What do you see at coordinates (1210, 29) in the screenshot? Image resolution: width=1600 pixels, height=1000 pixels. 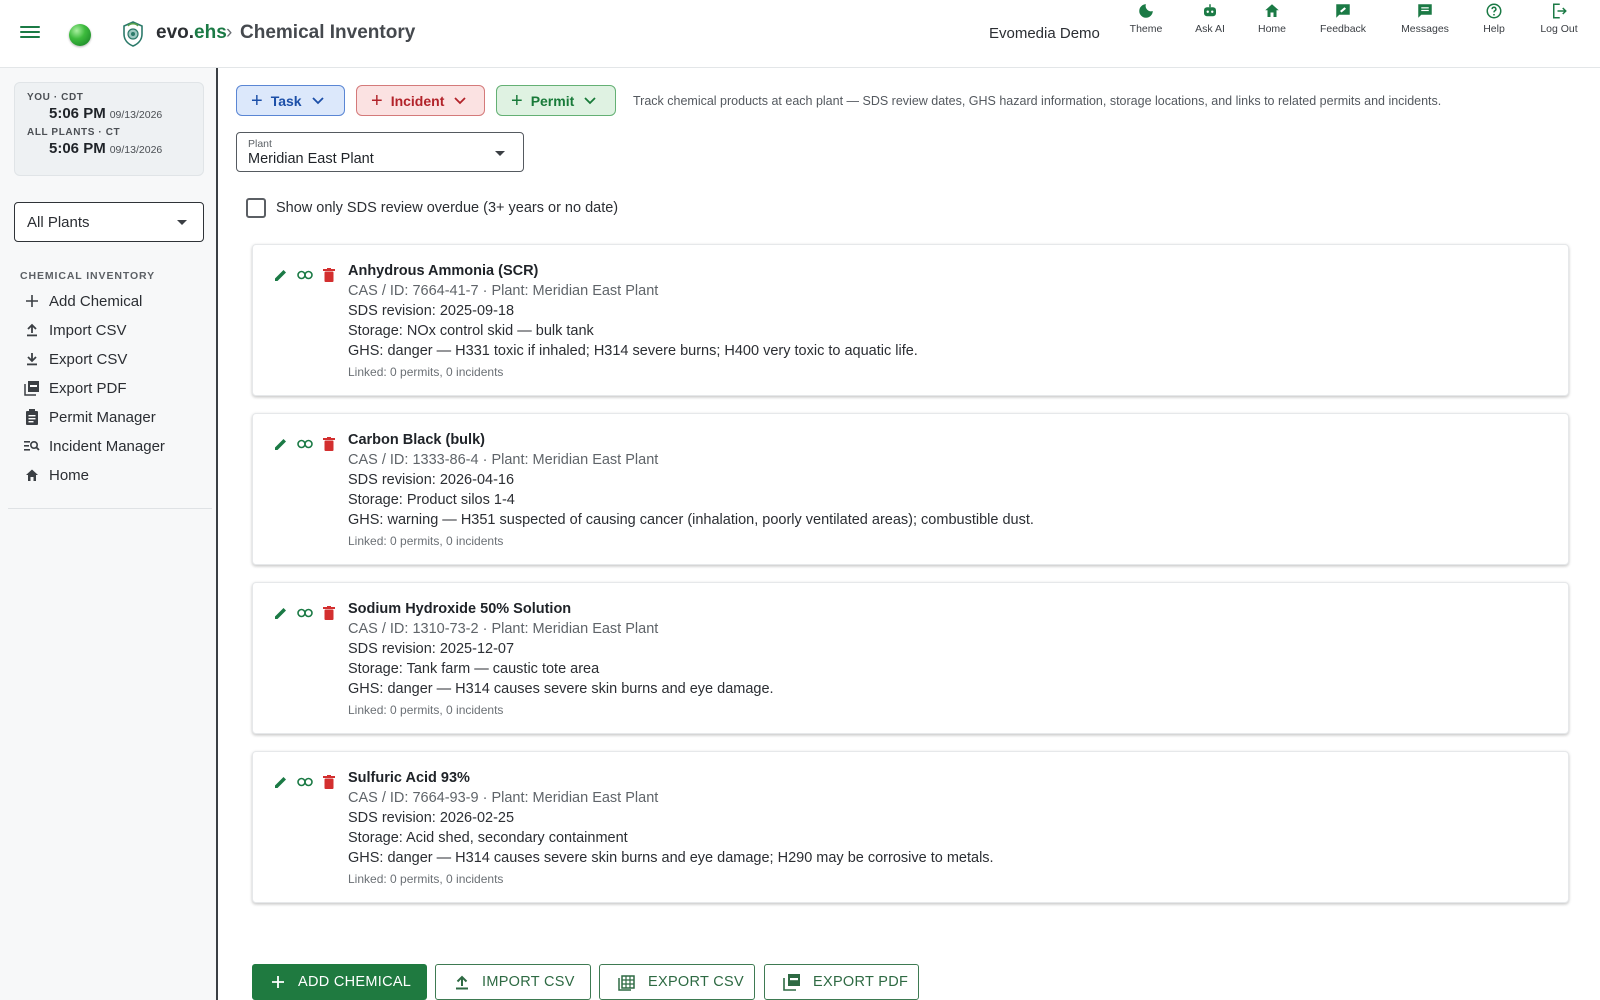 I see `ask-ai-label: Ask AI` at bounding box center [1210, 29].